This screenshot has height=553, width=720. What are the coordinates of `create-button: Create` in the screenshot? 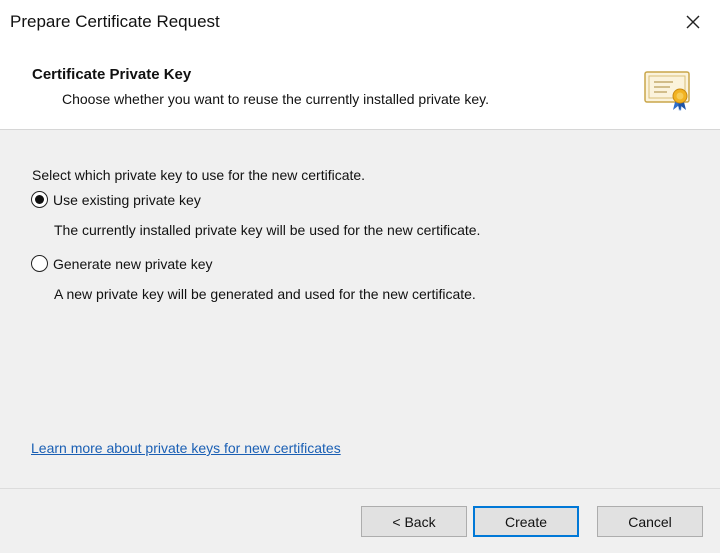 It's located at (526, 521).